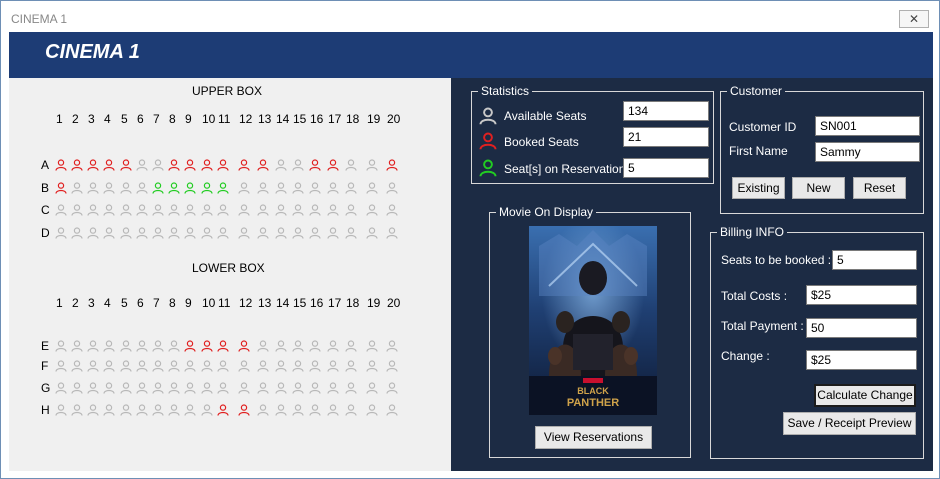 The image size is (940, 479). I want to click on reset-button: Reset, so click(879, 188).